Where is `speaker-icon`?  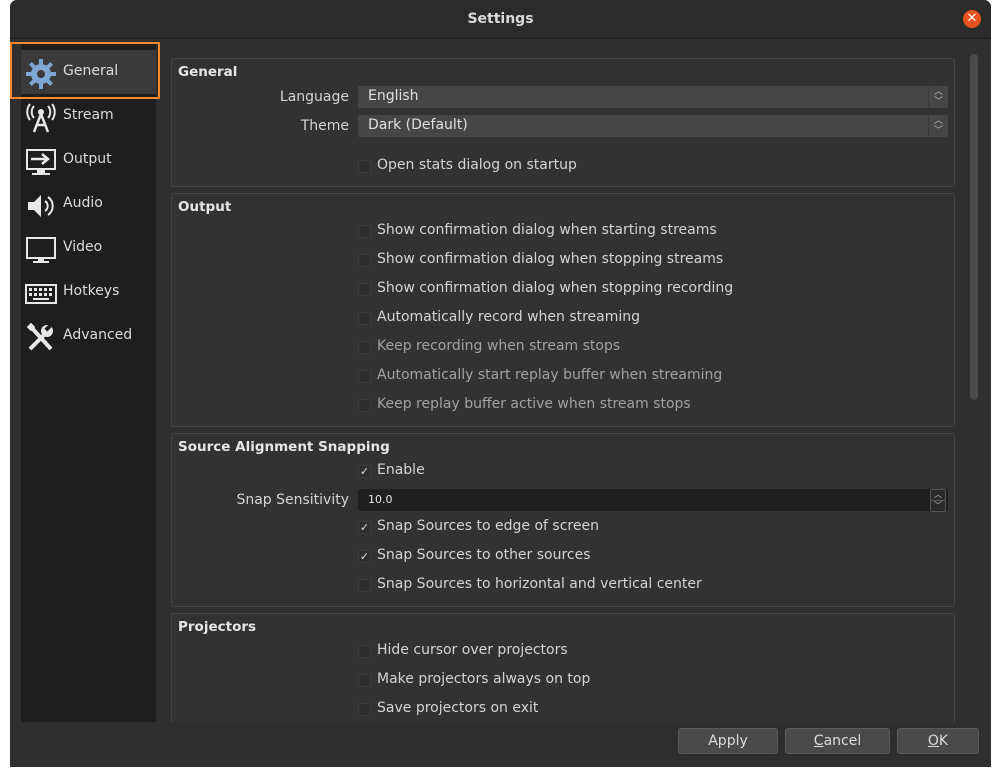
speaker-icon is located at coordinates (41, 206).